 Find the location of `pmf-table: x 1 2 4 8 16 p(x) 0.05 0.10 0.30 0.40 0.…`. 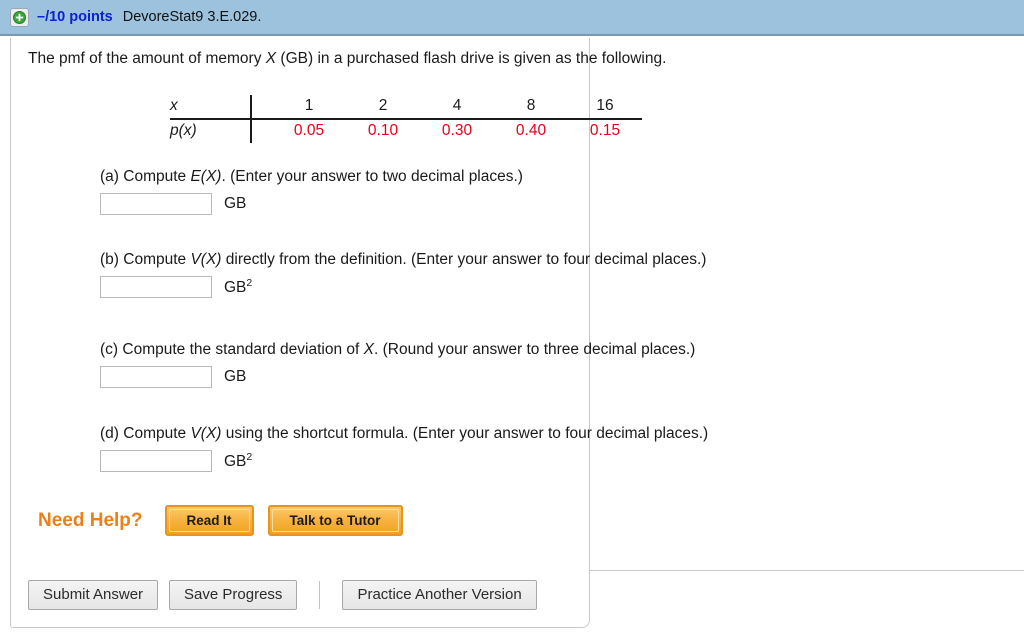

pmf-table: x 1 2 4 8 16 p(x) 0.05 0.10 0.30 0.40 0.… is located at coordinates (406, 119).